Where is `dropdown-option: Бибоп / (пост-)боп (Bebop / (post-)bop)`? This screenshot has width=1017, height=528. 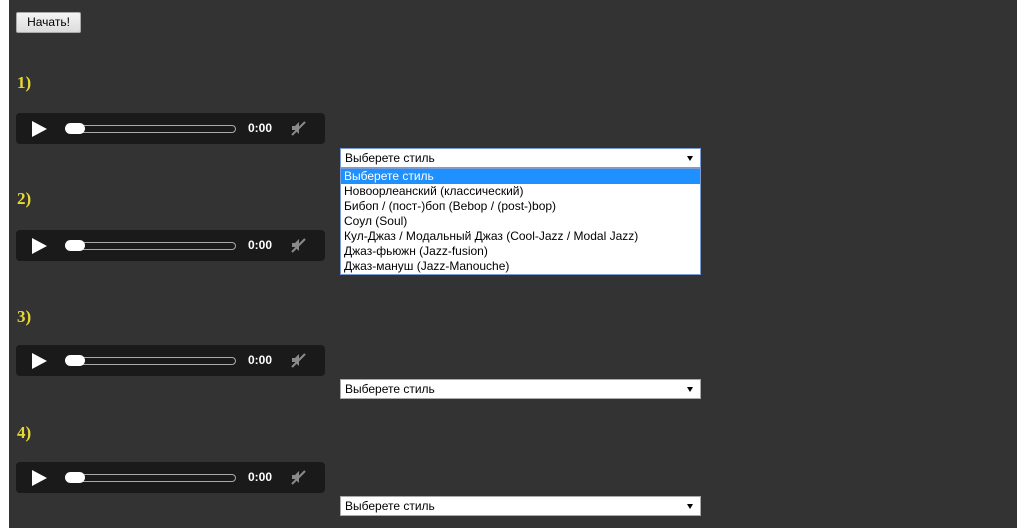
dropdown-option: Бибоп / (пост-)боп (Bebop / (post-)bop) is located at coordinates (520, 206).